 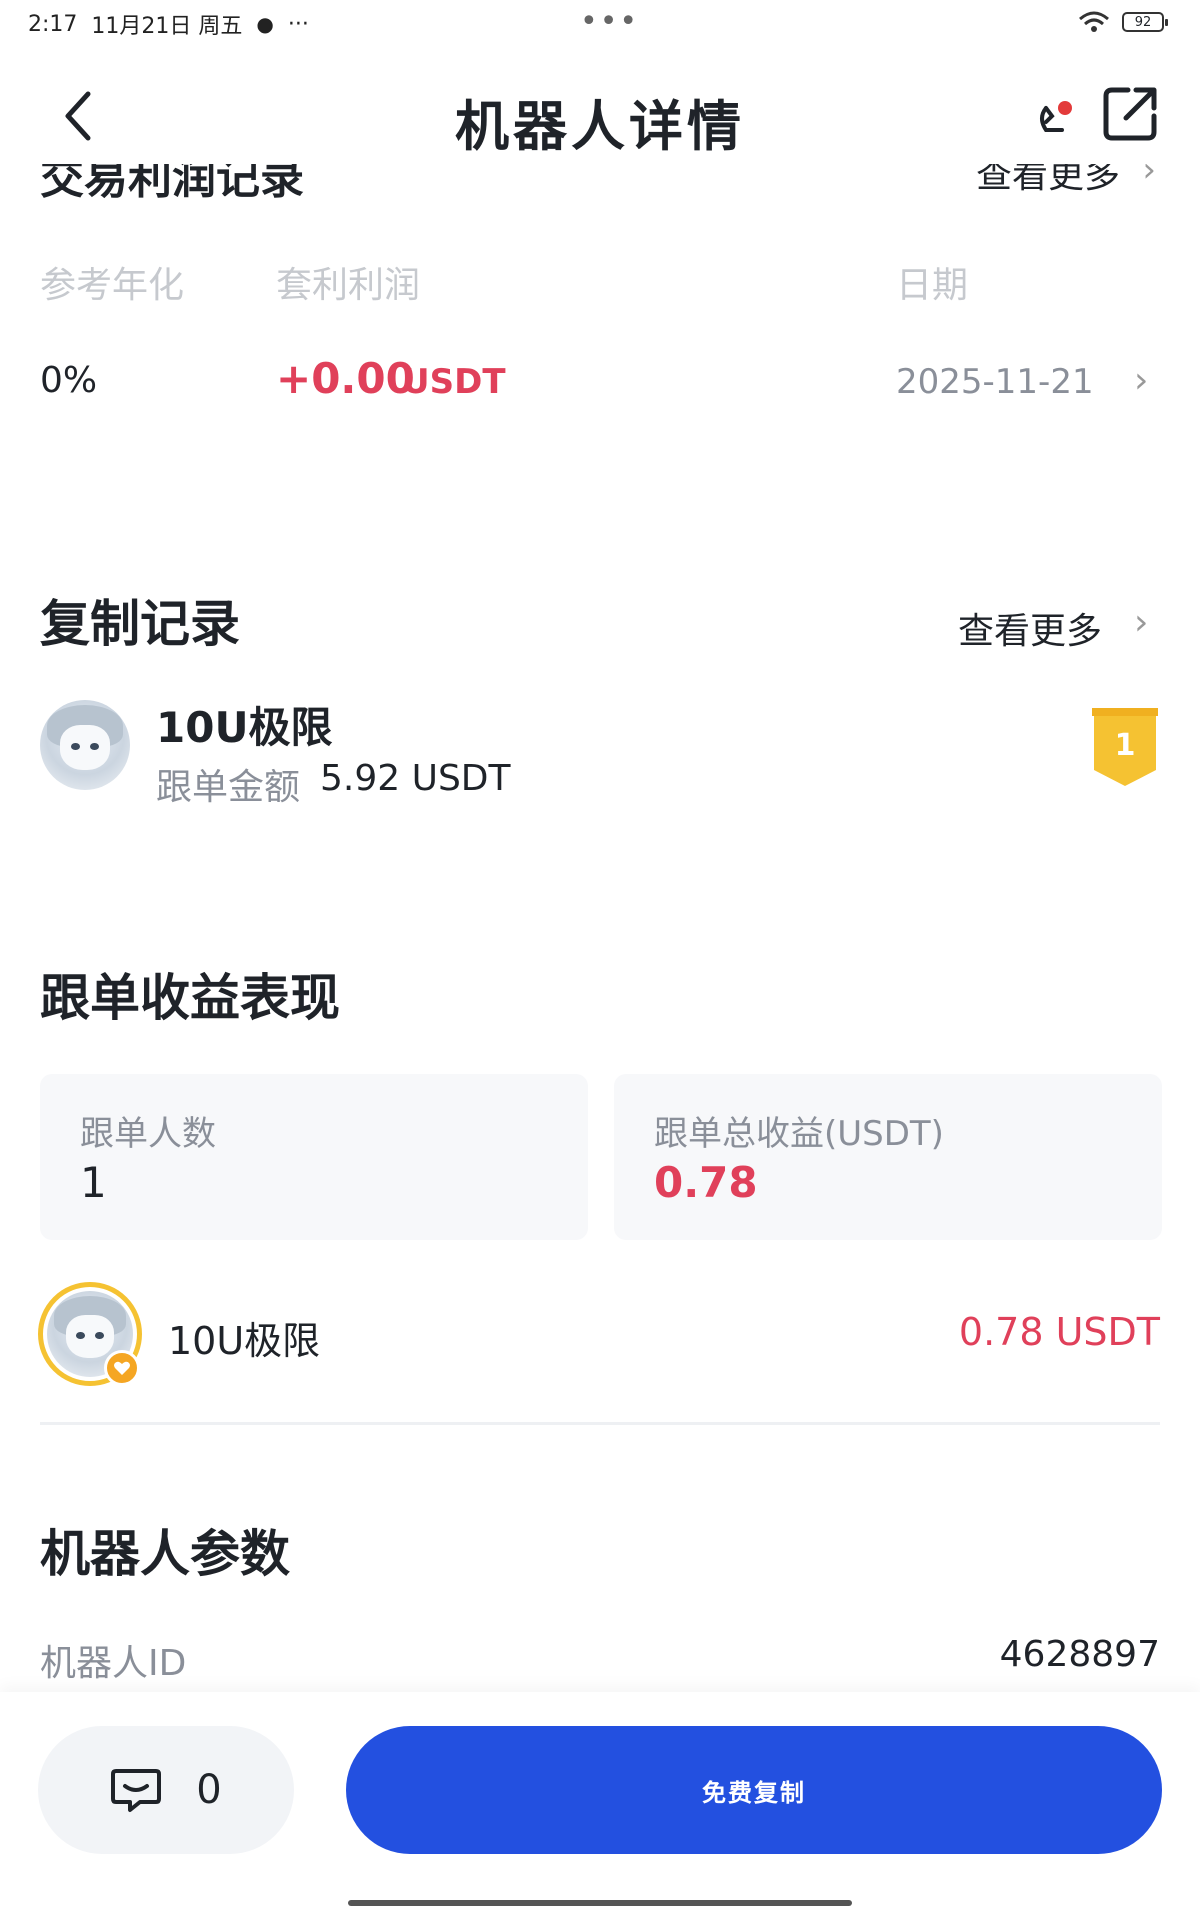 I want to click on share-button, so click(x=1131, y=113).